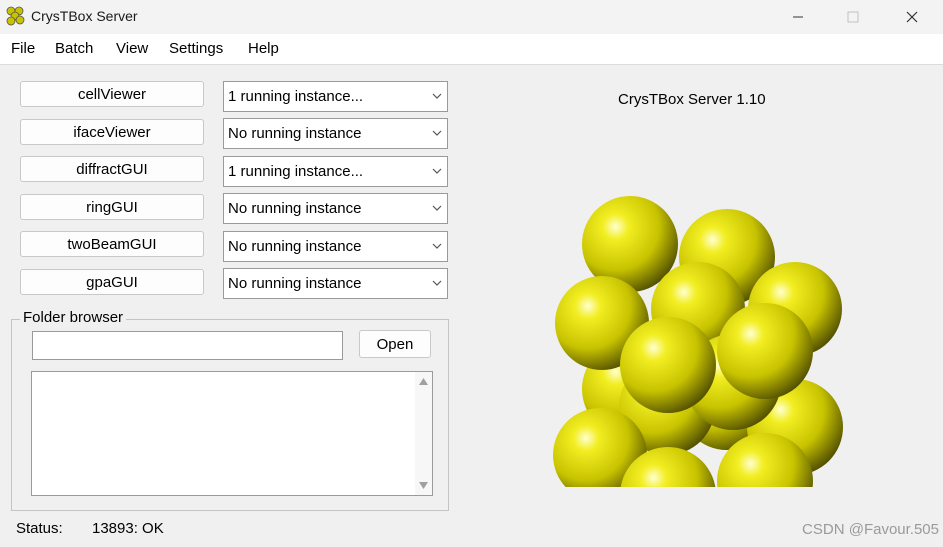 The width and height of the screenshot is (943, 547). What do you see at coordinates (128, 528) in the screenshot?
I see `status-value: 13893: OK` at bounding box center [128, 528].